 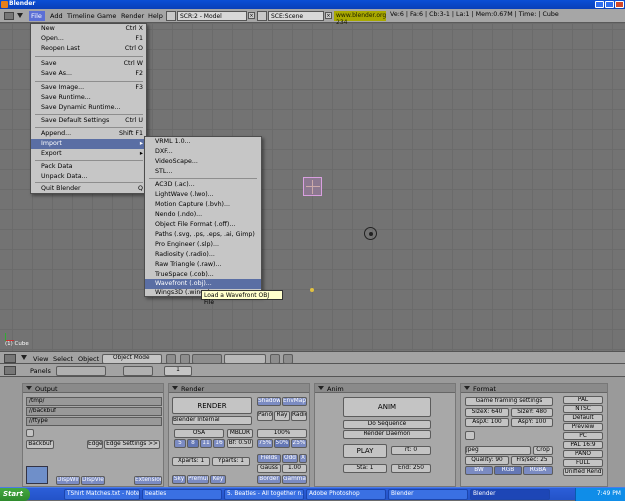 What do you see at coordinates (94, 401) in the screenshot?
I see `output-path-field: /tmp/` at bounding box center [94, 401].